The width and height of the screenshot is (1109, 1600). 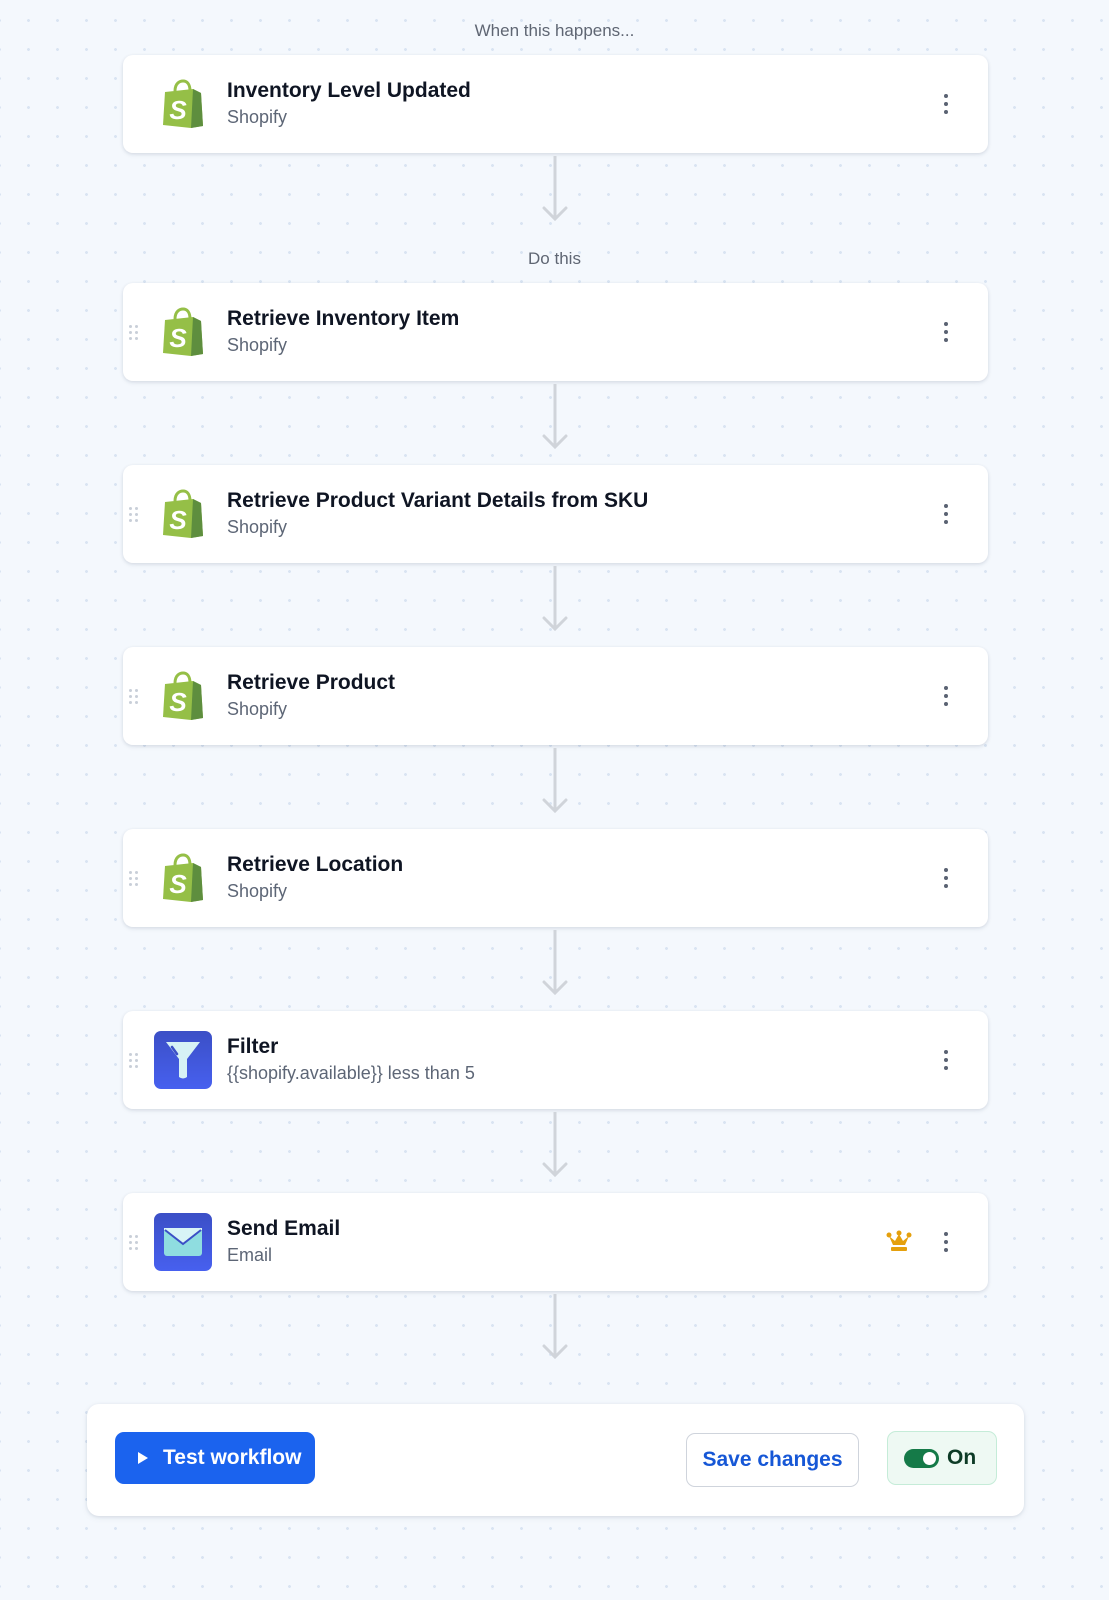 What do you see at coordinates (311, 682) in the screenshot?
I see `step-title: Retrieve Product` at bounding box center [311, 682].